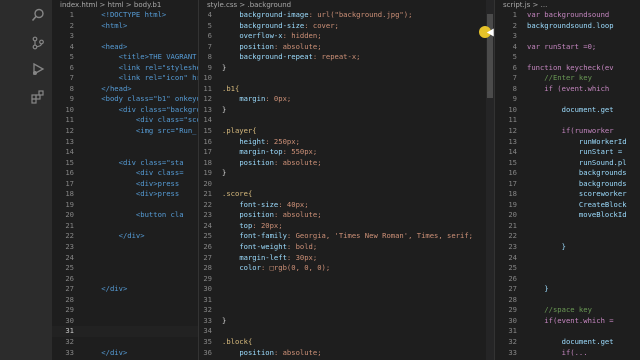 This screenshot has width=640, height=360. What do you see at coordinates (239, 130) in the screenshot?
I see `code-text: .player{` at bounding box center [239, 130].